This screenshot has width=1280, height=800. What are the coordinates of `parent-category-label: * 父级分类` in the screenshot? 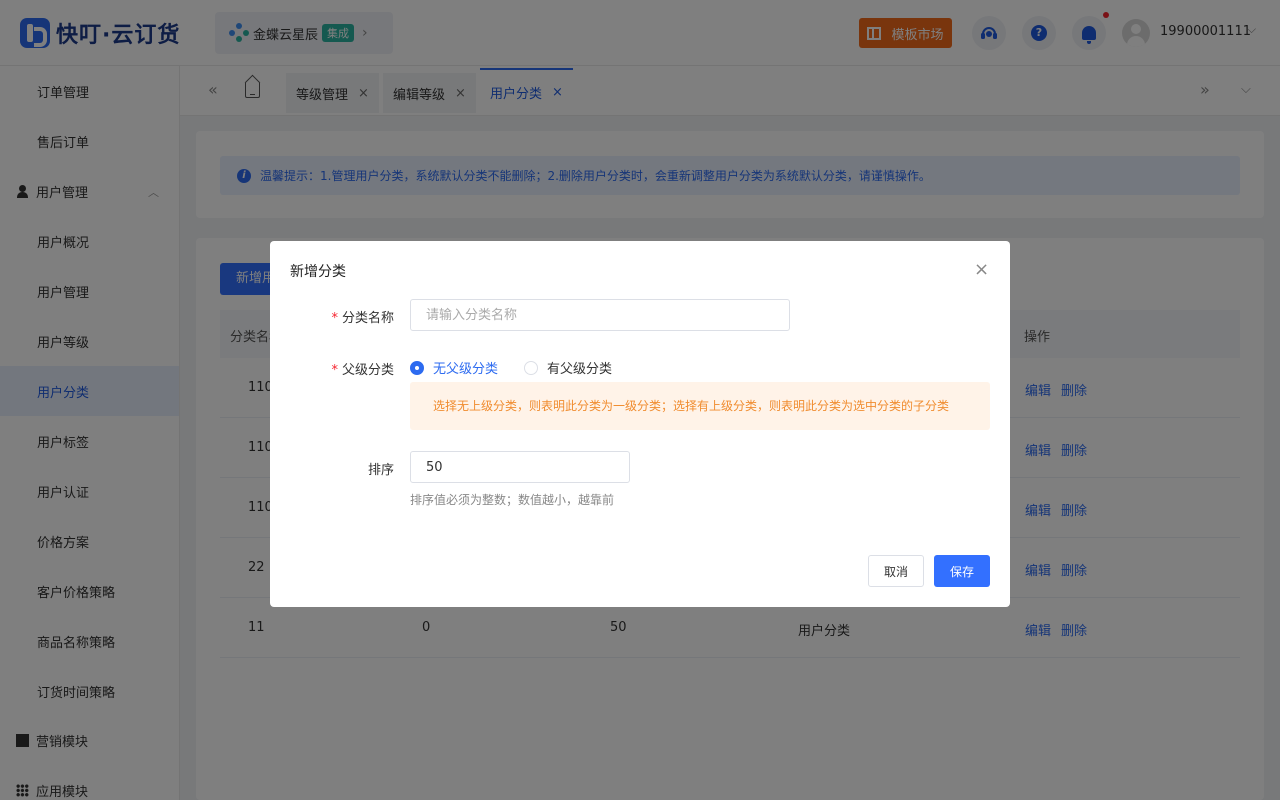 It's located at (332, 368).